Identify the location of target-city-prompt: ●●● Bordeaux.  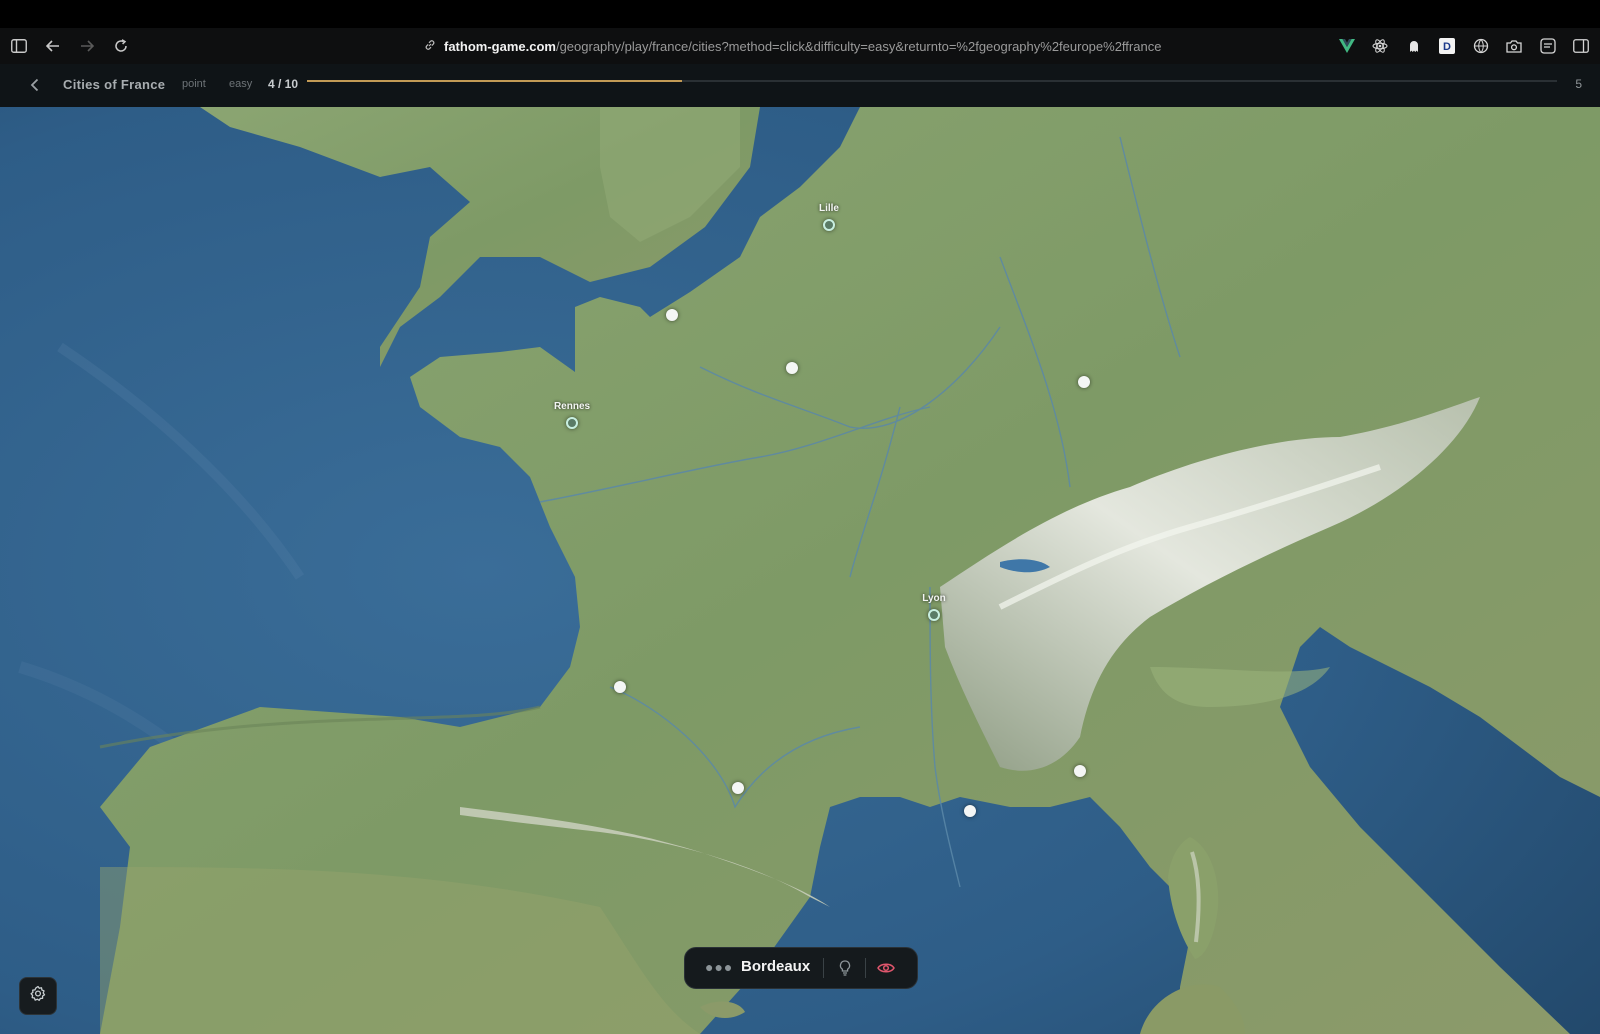
(801, 968).